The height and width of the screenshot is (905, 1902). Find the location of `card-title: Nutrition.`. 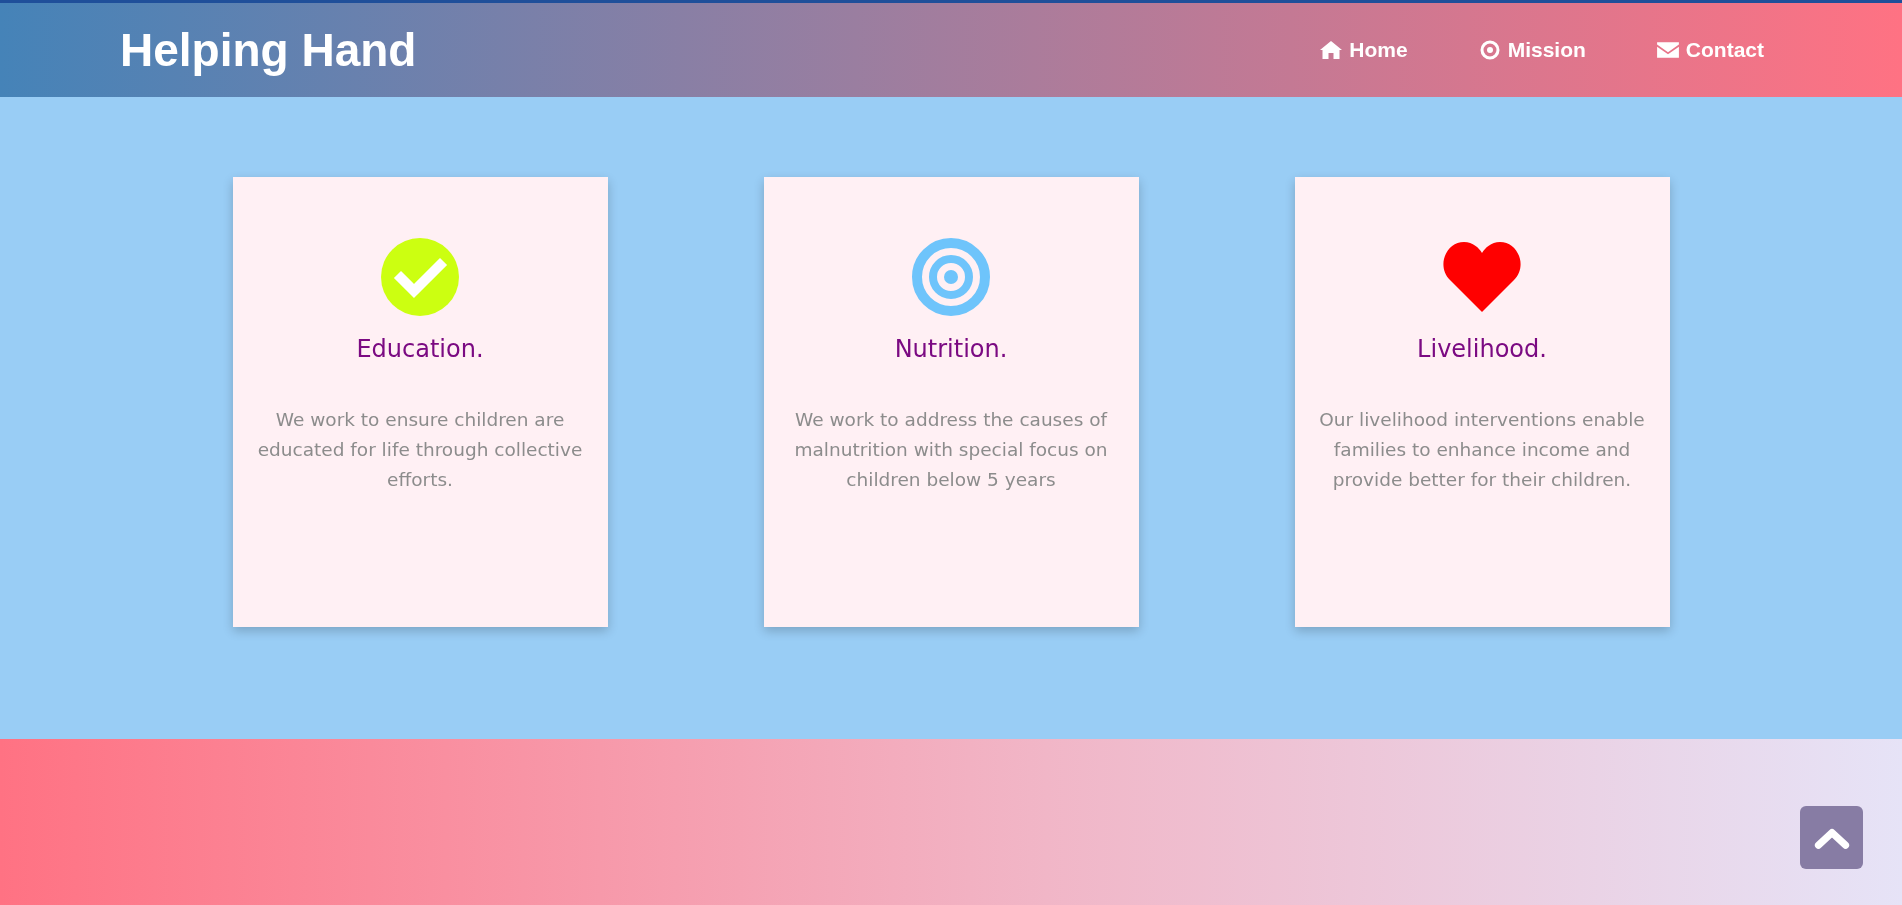

card-title: Nutrition. is located at coordinates (951, 349).